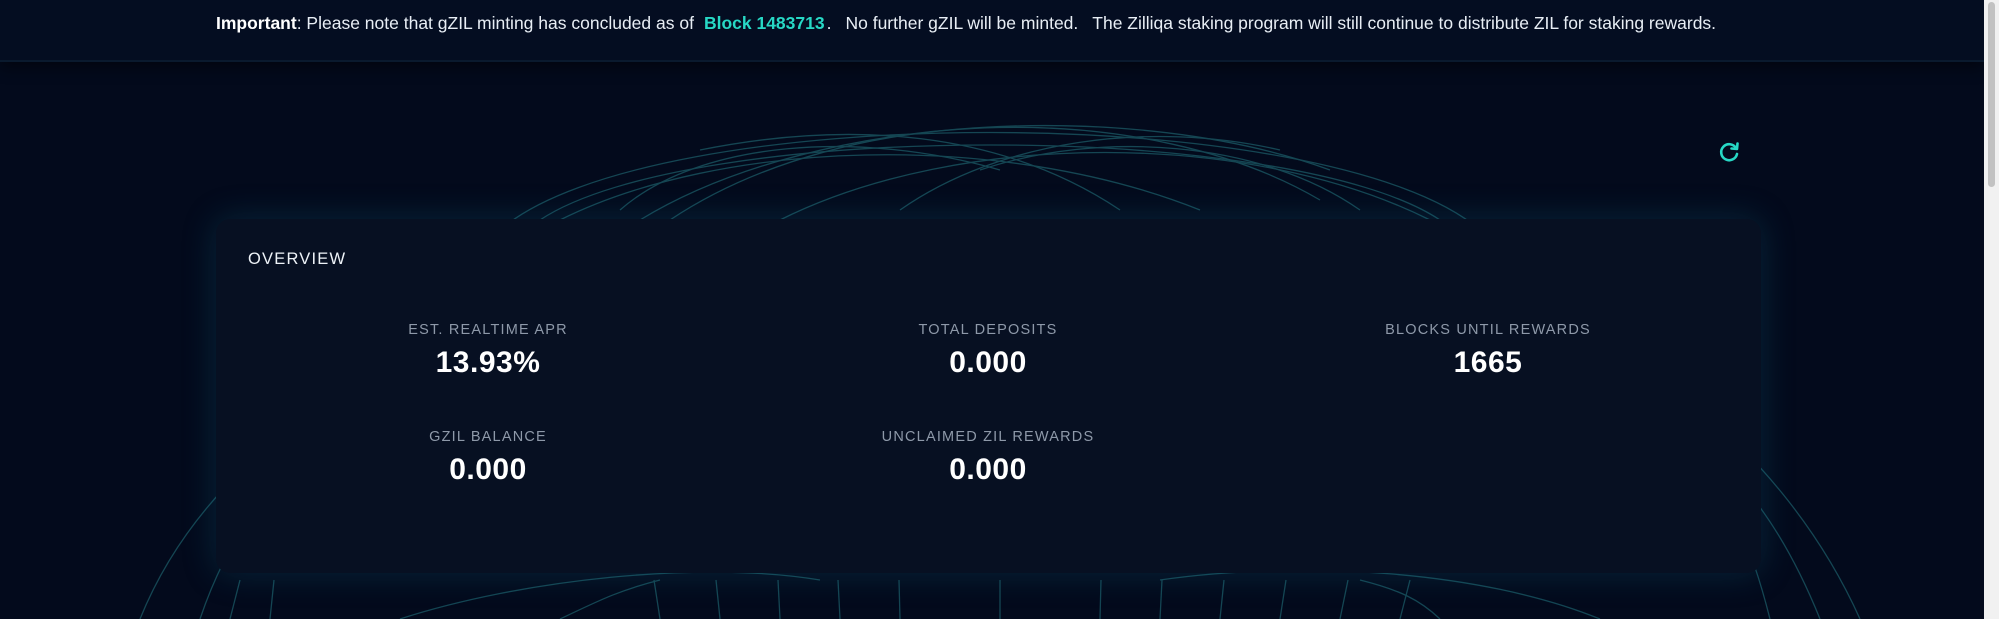 This screenshot has width=1999, height=619. What do you see at coordinates (1488, 362) in the screenshot?
I see `stat-value: 1665` at bounding box center [1488, 362].